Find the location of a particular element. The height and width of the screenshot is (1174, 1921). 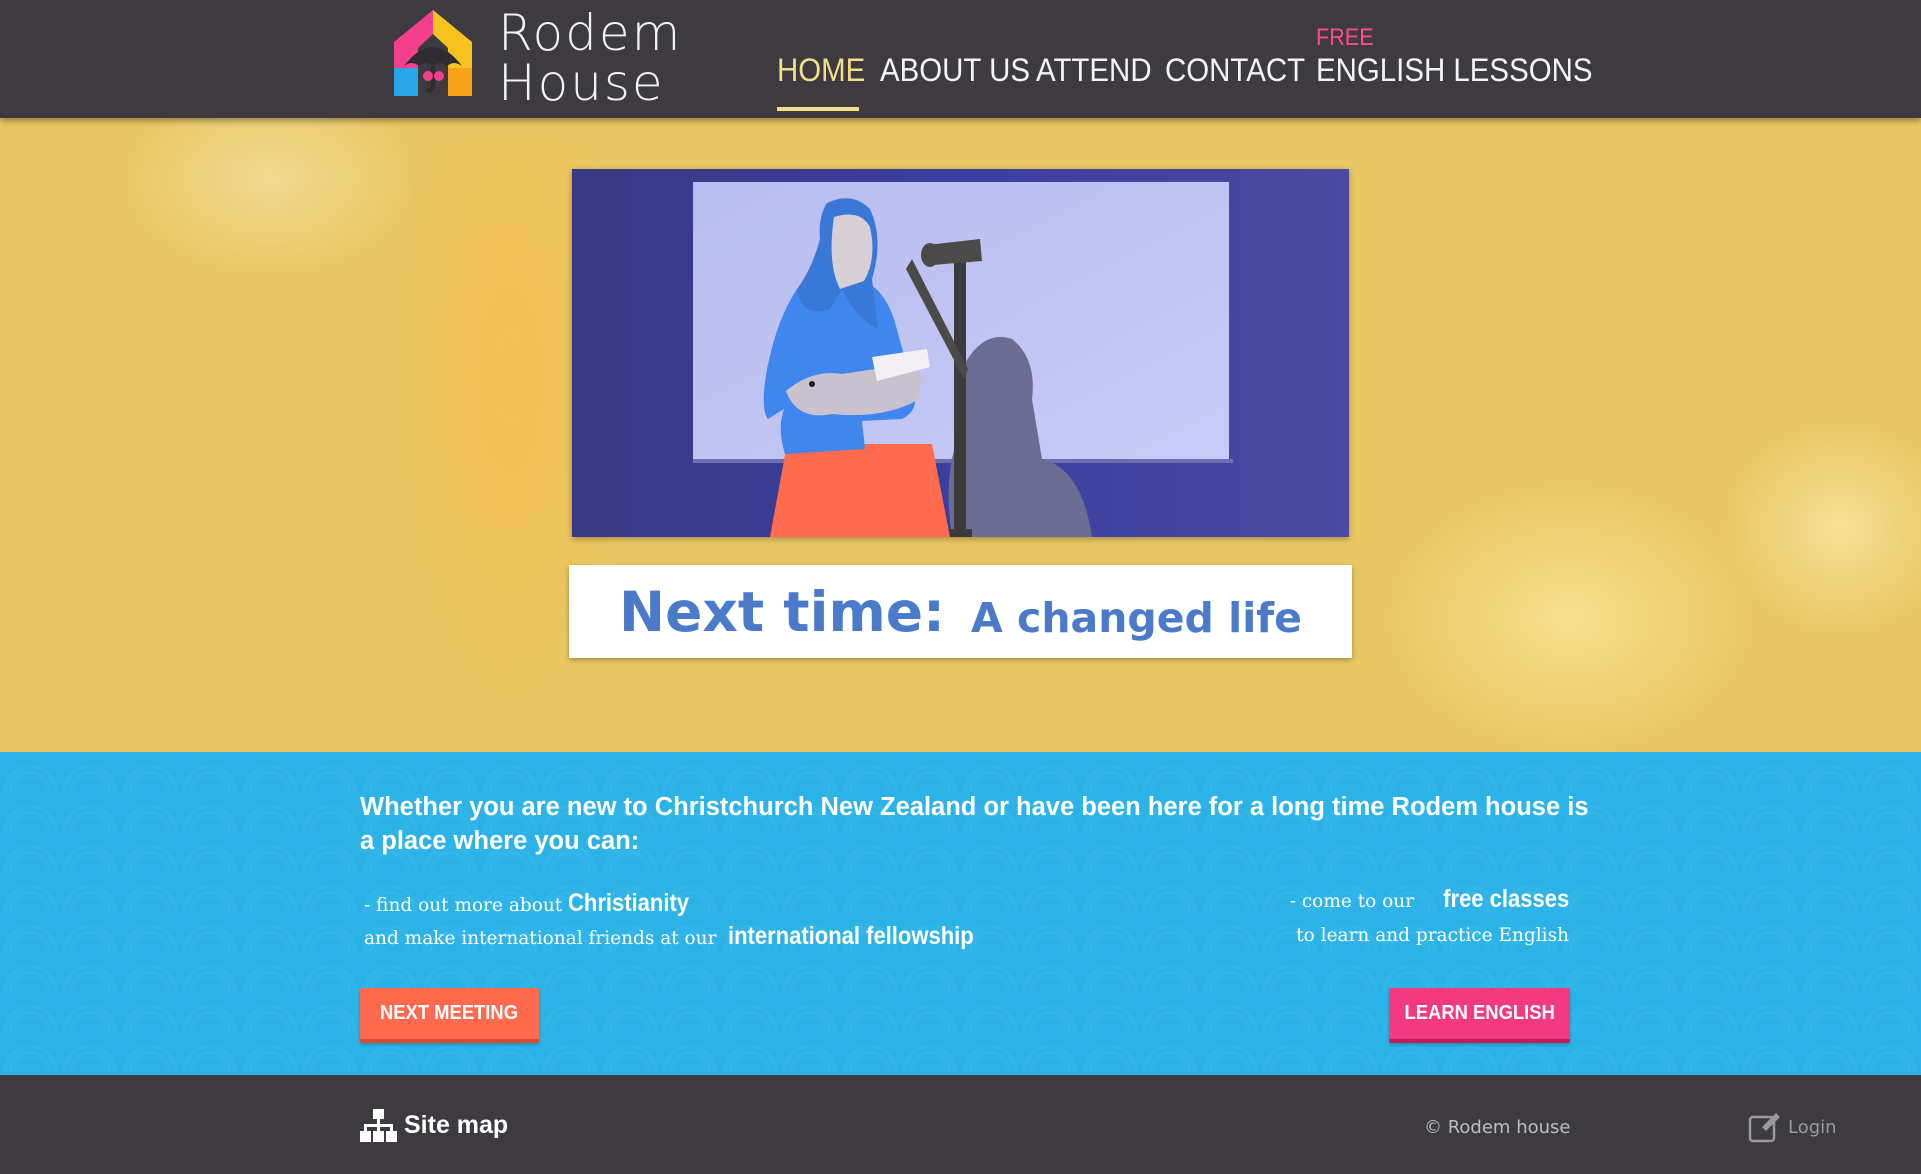

edit-pencil-icon is located at coordinates (1764, 1128).